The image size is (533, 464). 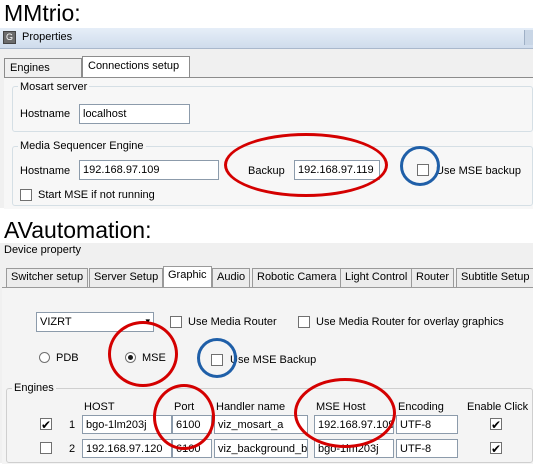 I want to click on use-media-router-overlay-label: Use Media Router for overlay graphics, so click(x=410, y=322).